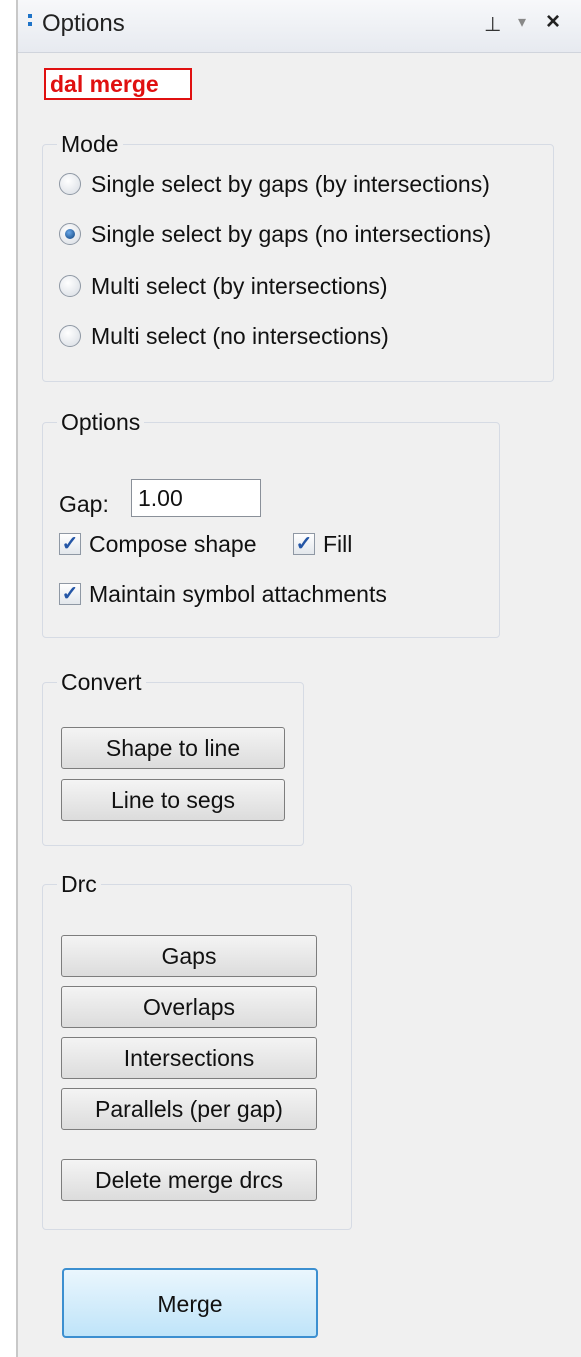  Describe the element at coordinates (492, 24) in the screenshot. I see `pin-icon: ⊥` at that location.